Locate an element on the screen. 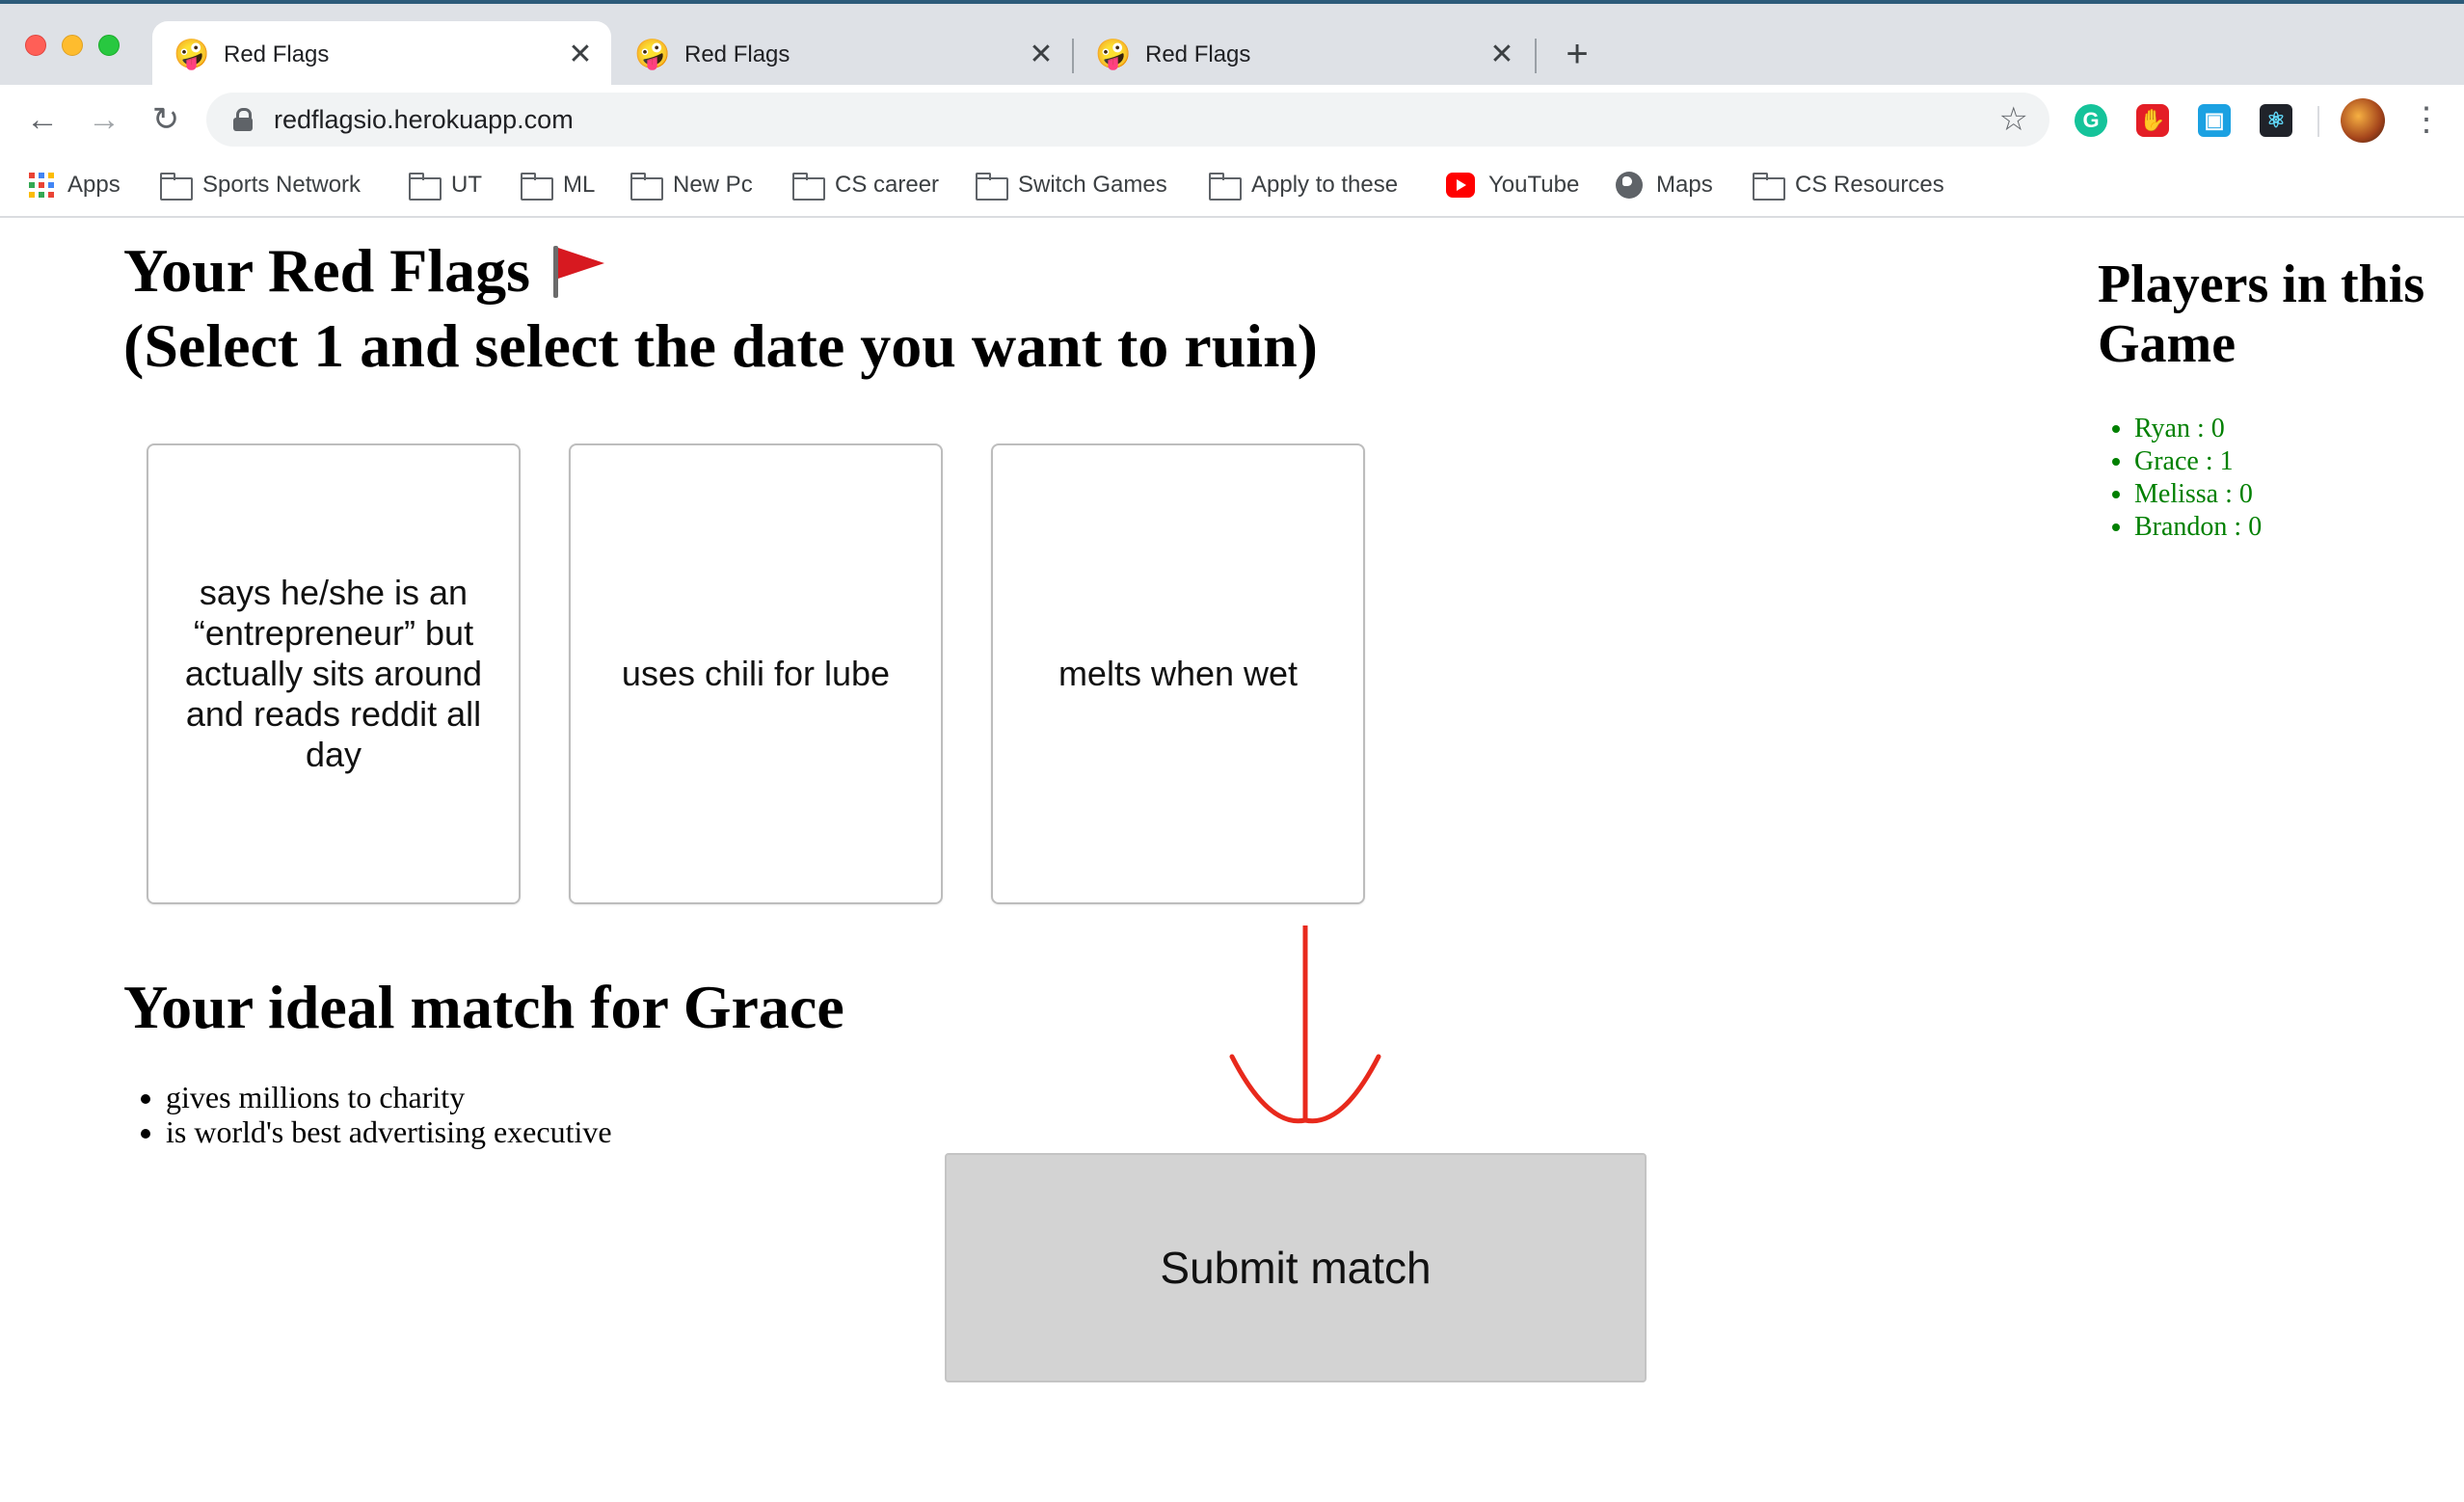 This screenshot has height=1502, width=2464. bookmark-cs-resources: CS Resources is located at coordinates (1849, 185).